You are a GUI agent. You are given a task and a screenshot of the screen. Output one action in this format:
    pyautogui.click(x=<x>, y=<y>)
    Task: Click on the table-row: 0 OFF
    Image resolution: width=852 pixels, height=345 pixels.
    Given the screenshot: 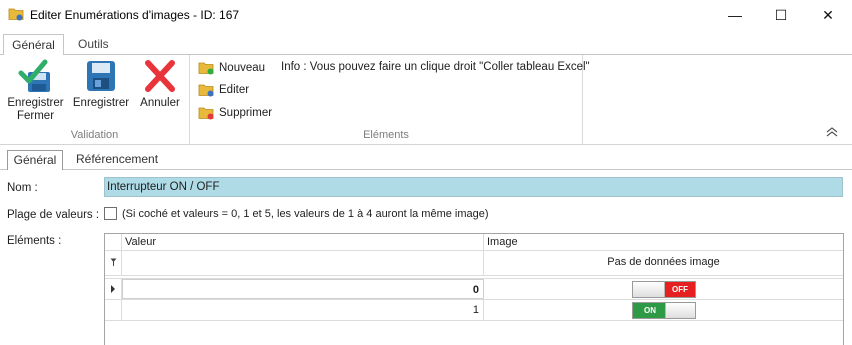 What is the action you would take?
    pyautogui.click(x=474, y=289)
    